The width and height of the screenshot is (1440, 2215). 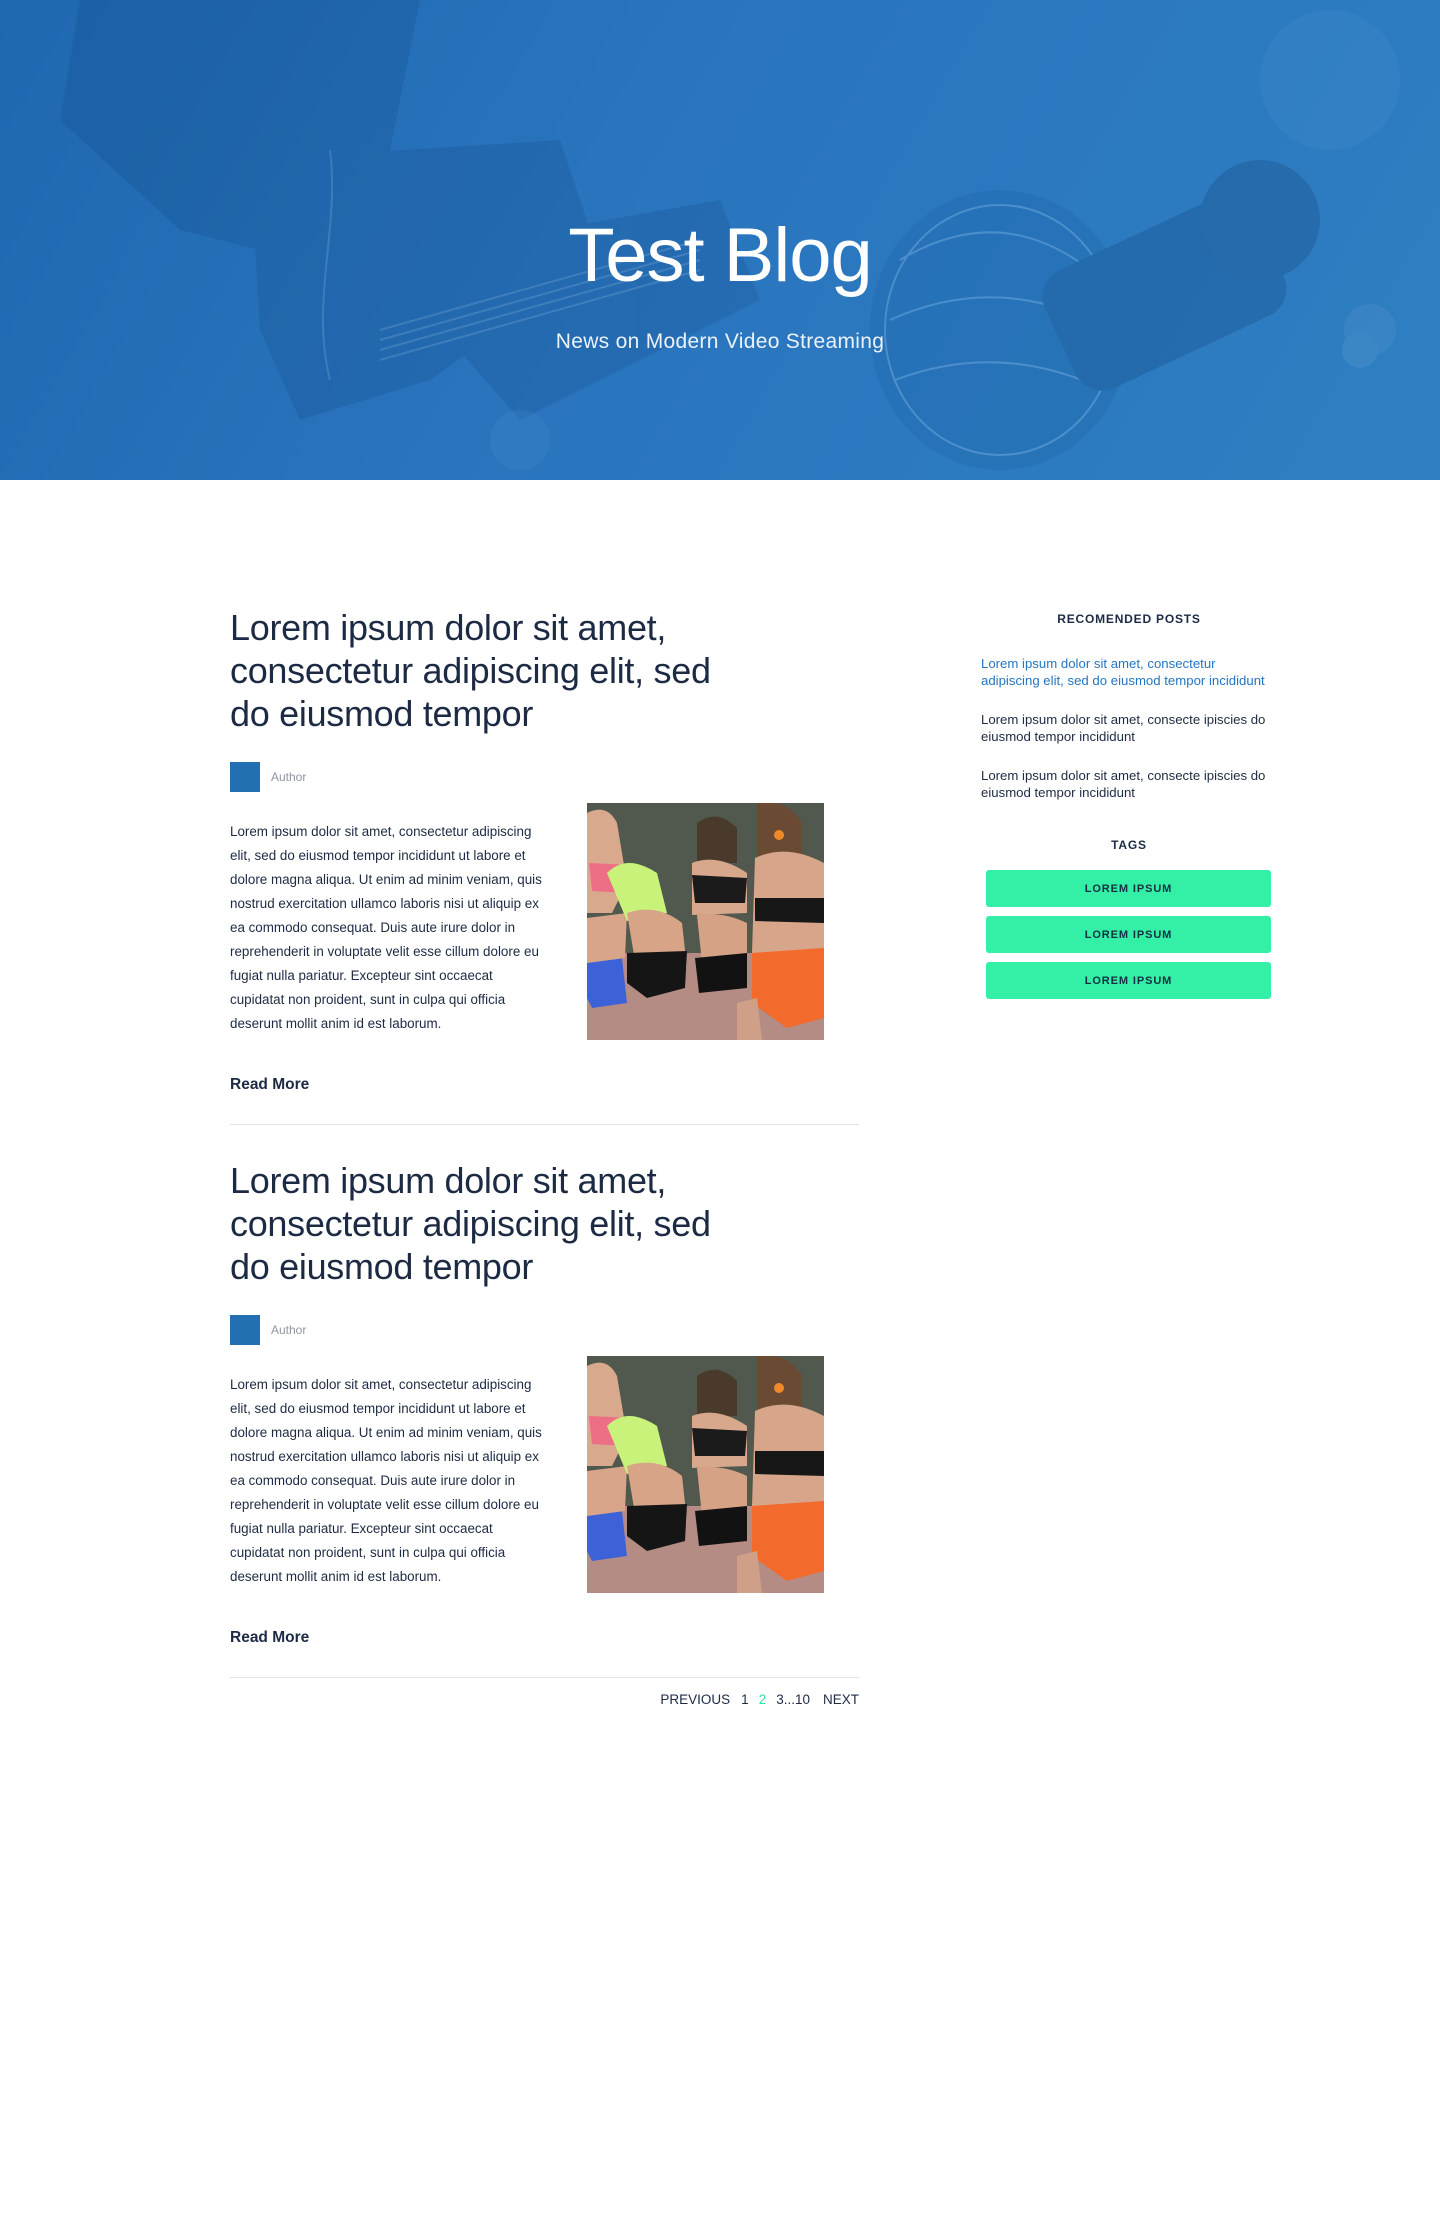 I want to click on tags-heading: TAGS, so click(x=1129, y=845).